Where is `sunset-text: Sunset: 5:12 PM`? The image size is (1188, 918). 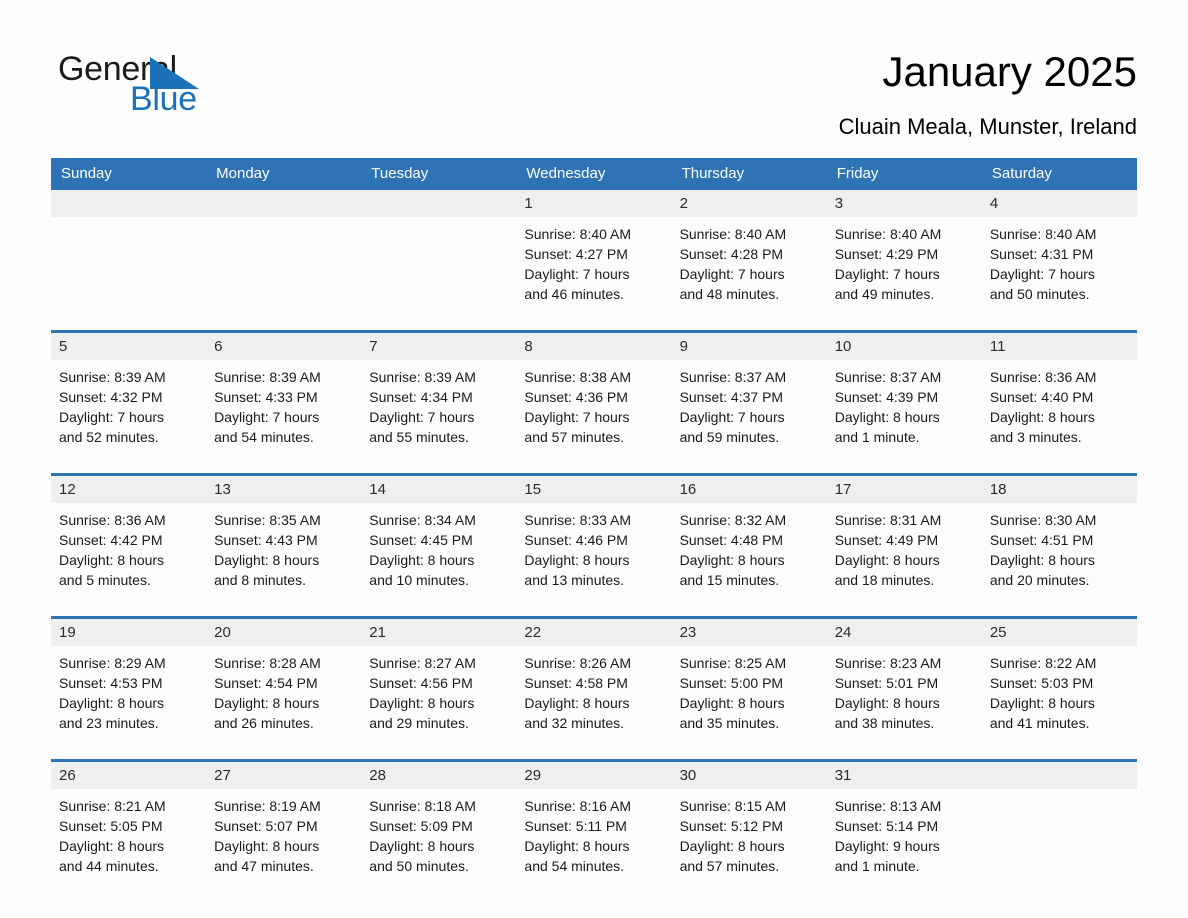 sunset-text: Sunset: 5:12 PM is located at coordinates (731, 826).